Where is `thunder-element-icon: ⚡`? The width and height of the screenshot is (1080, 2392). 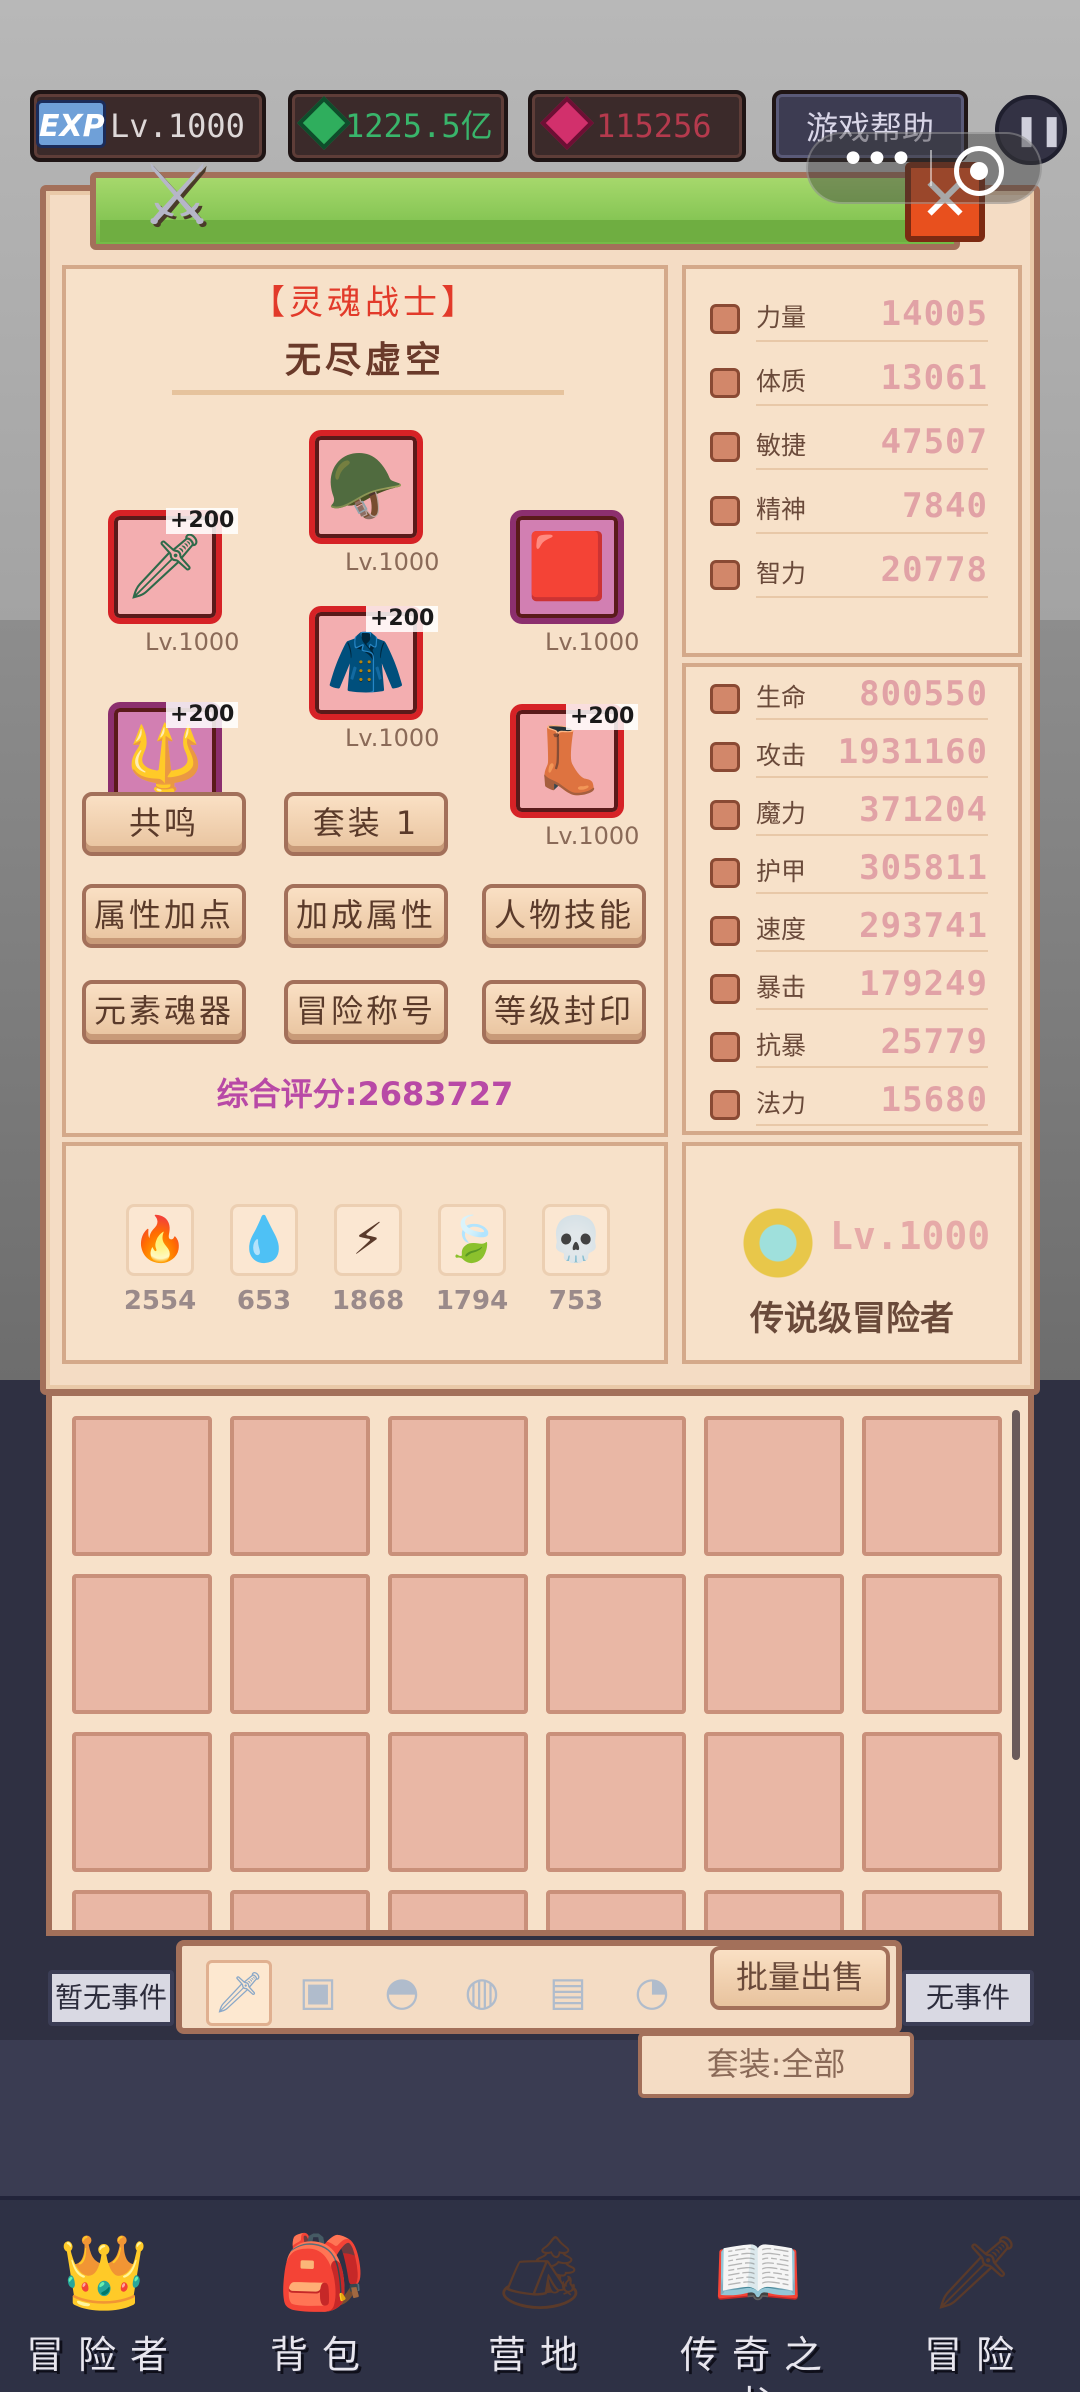
thunder-element-icon: ⚡ is located at coordinates (368, 1240).